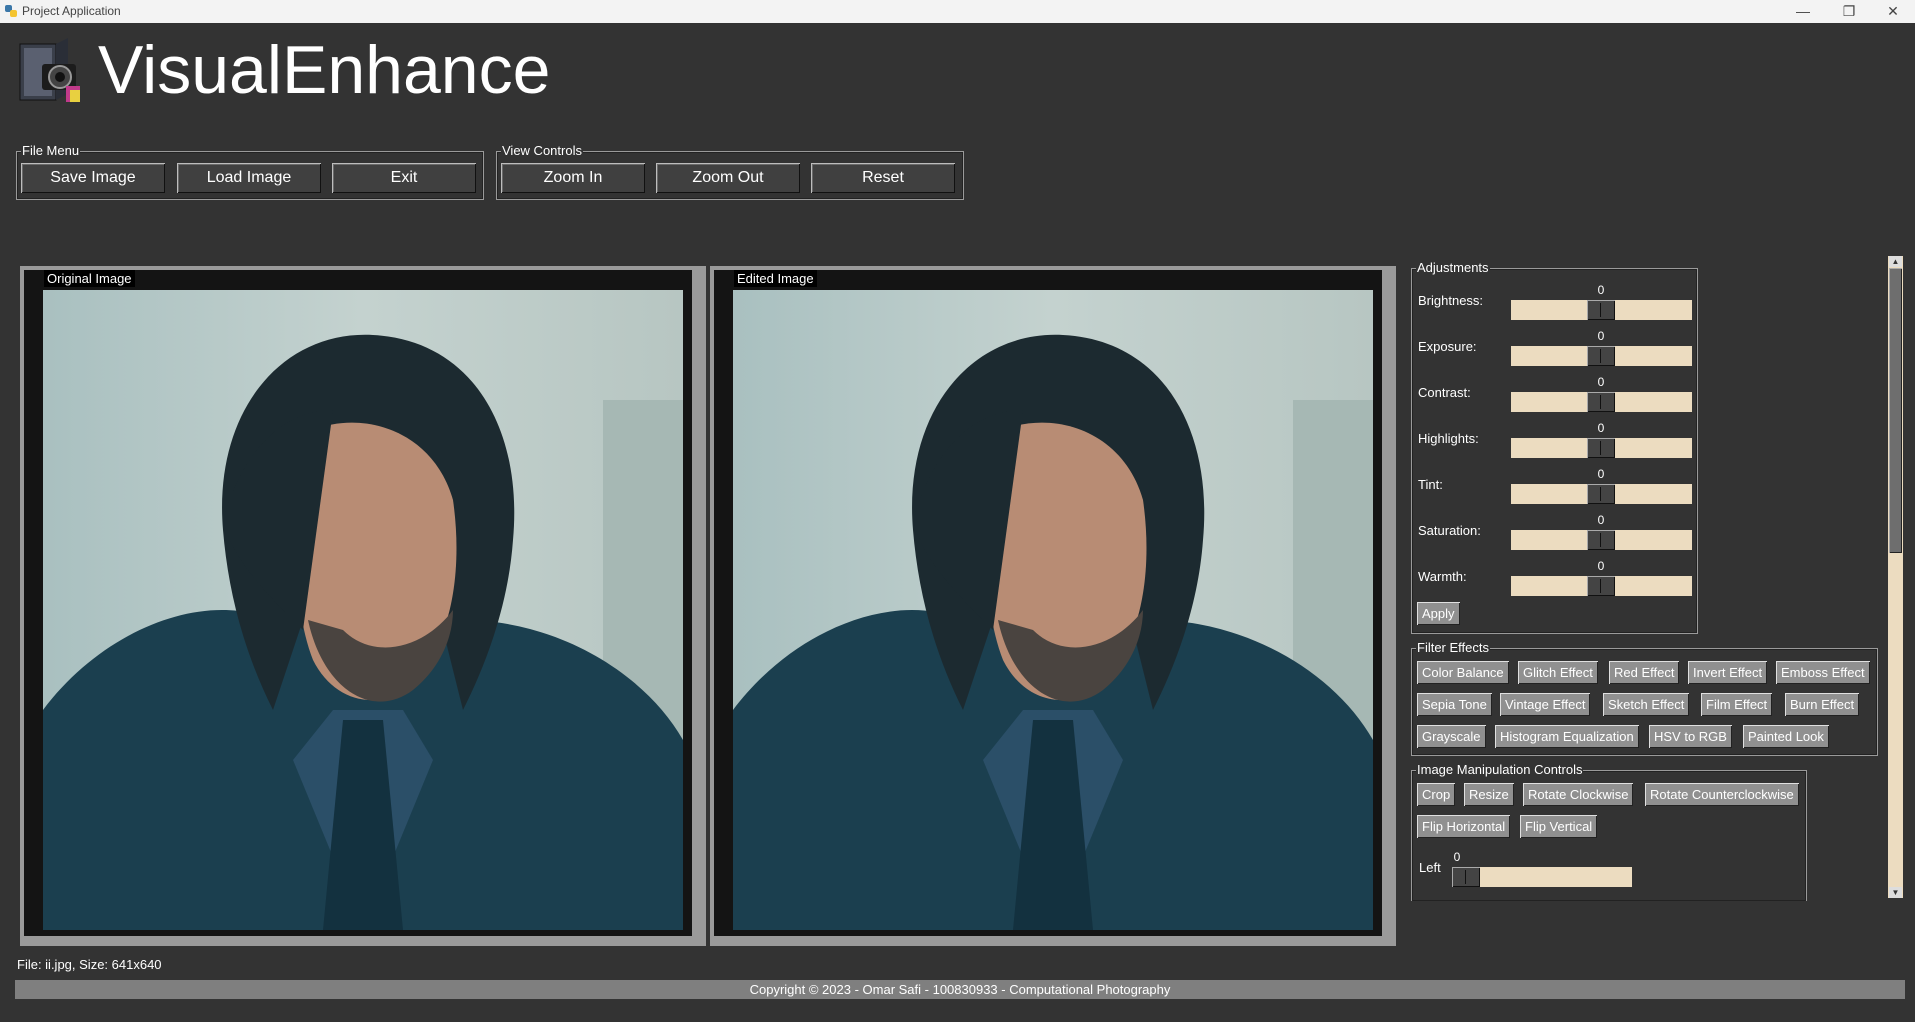 This screenshot has width=1915, height=1022. Describe the element at coordinates (1823, 672) in the screenshot. I see `emboss-effect-button: Emboss Effect` at that location.